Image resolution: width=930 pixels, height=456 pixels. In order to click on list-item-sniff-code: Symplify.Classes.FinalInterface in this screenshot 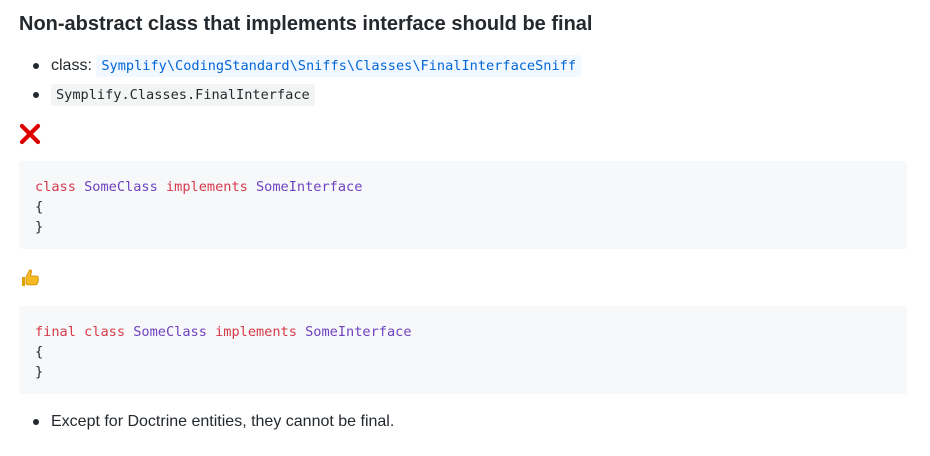, I will do `click(300, 95)`.